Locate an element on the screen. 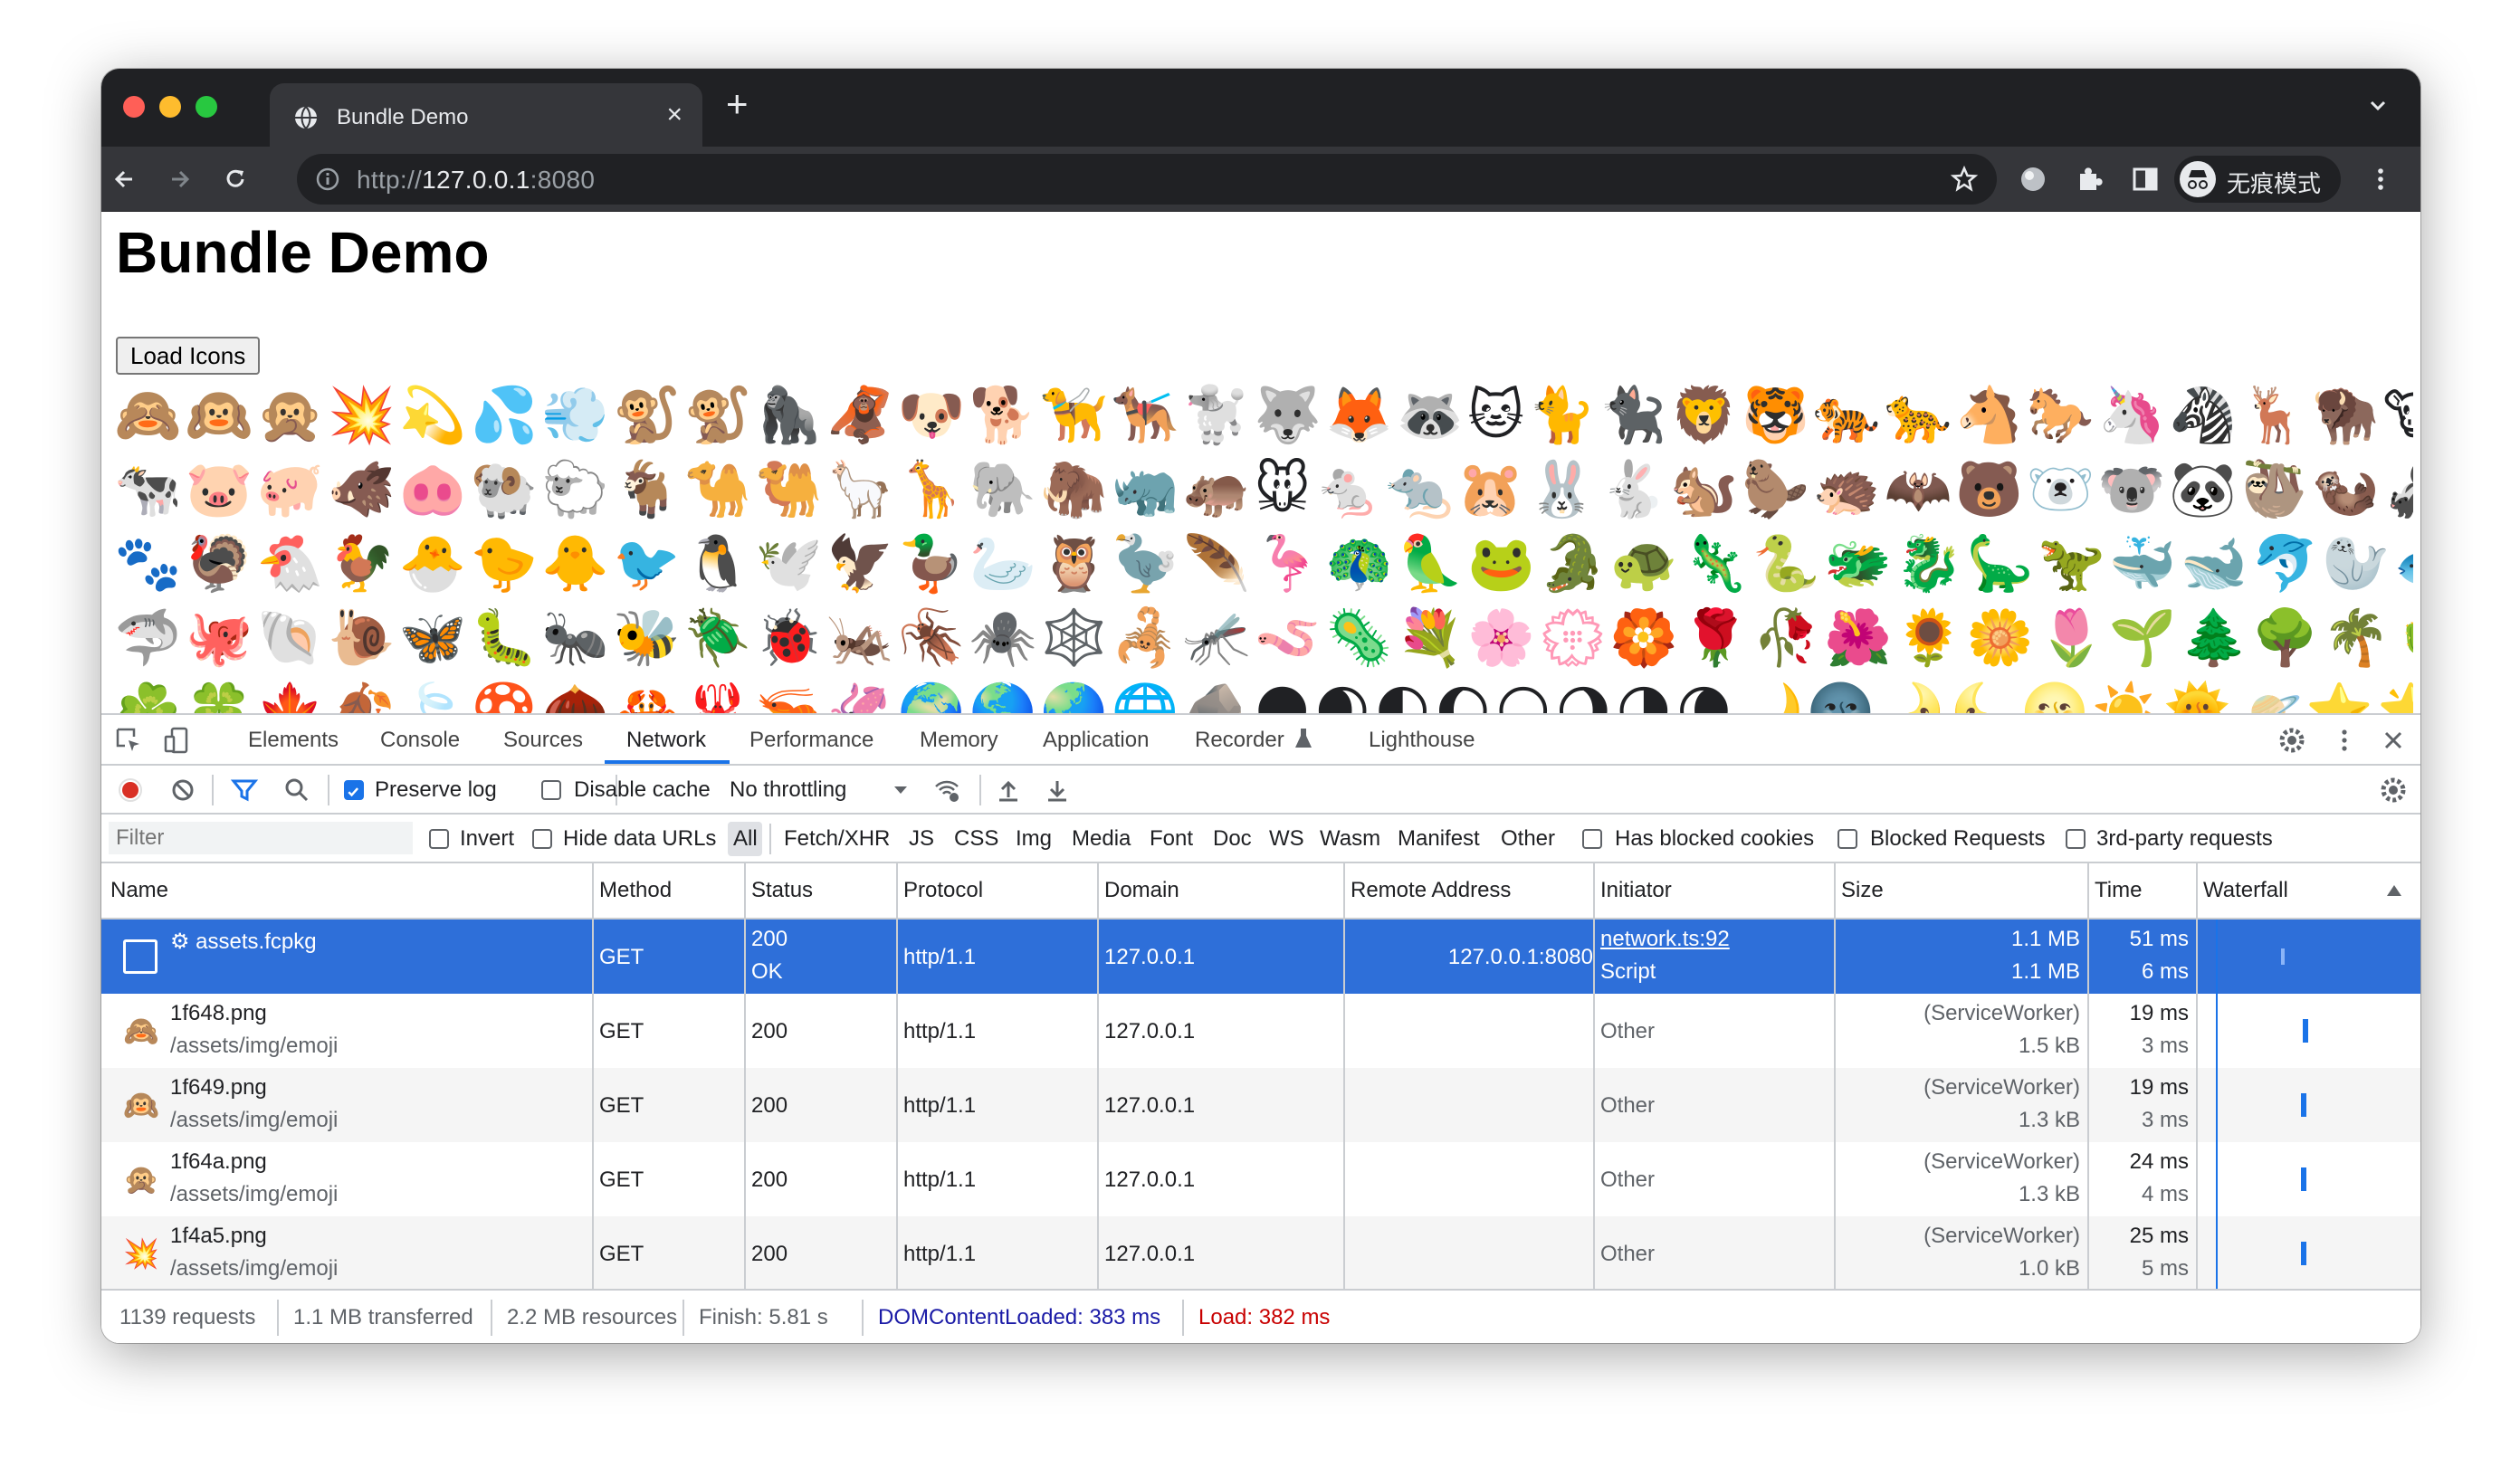 Image resolution: width=2520 pixels, height=1477 pixels. tab-application: Application is located at coordinates (1096, 740).